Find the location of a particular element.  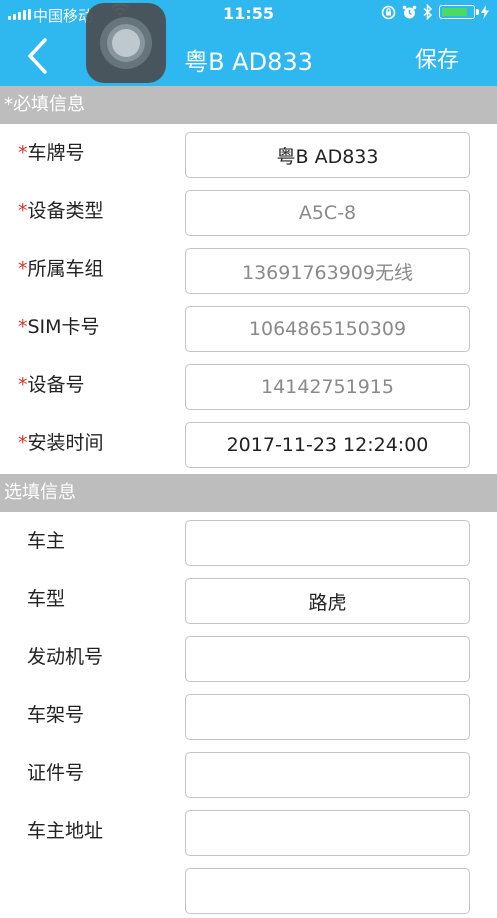

field-label-text: 安装时间 is located at coordinates (65, 443).